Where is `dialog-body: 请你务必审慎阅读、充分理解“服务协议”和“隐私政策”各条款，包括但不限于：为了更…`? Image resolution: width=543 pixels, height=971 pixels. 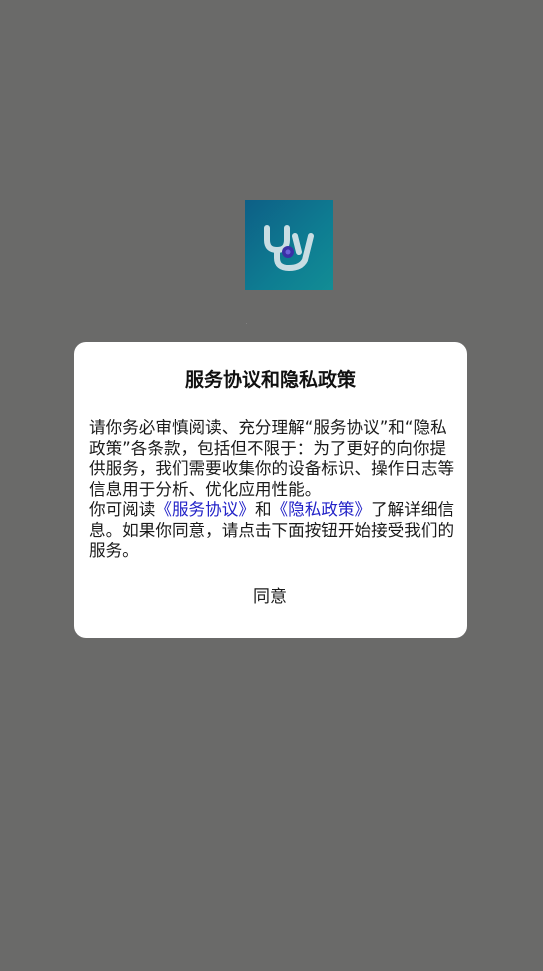
dialog-body: 请你务必审慎阅读、充分理解“服务协议”和“隐私政策”各条款，包括但不限于：为了更… is located at coordinates (272, 490).